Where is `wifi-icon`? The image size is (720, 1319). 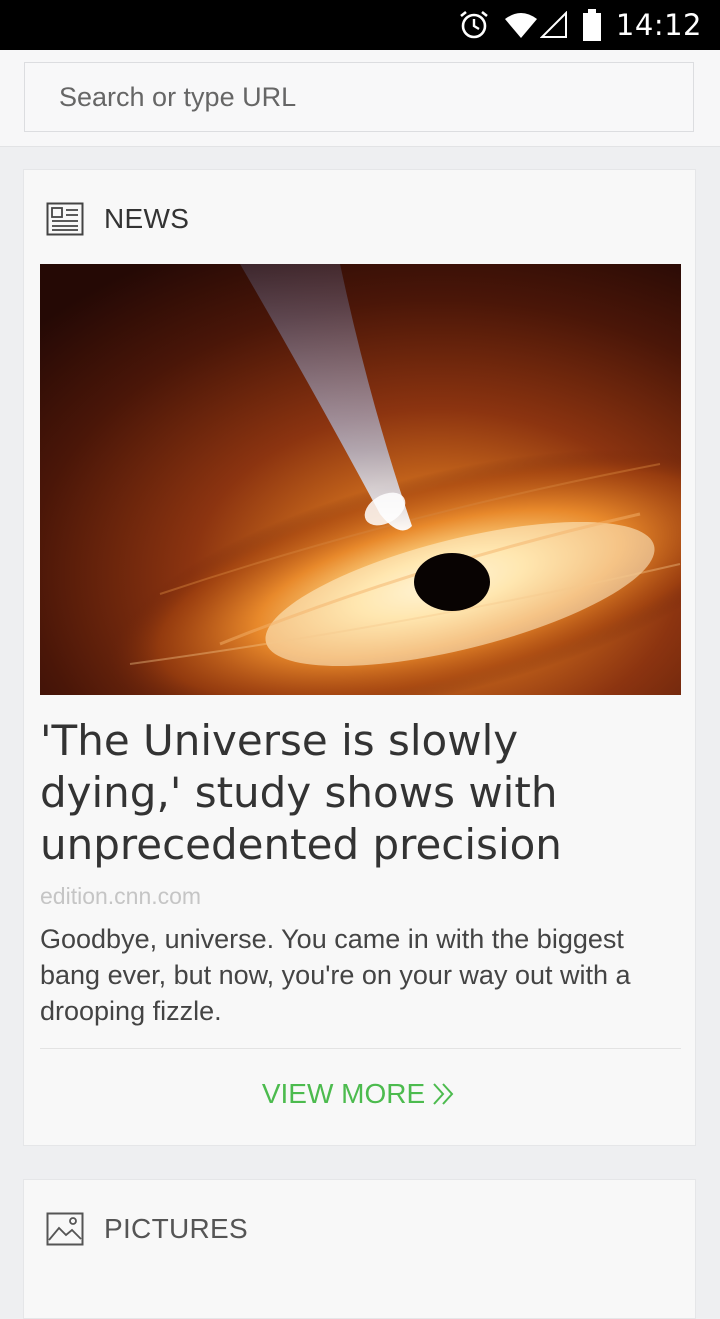
wifi-icon is located at coordinates (521, 25).